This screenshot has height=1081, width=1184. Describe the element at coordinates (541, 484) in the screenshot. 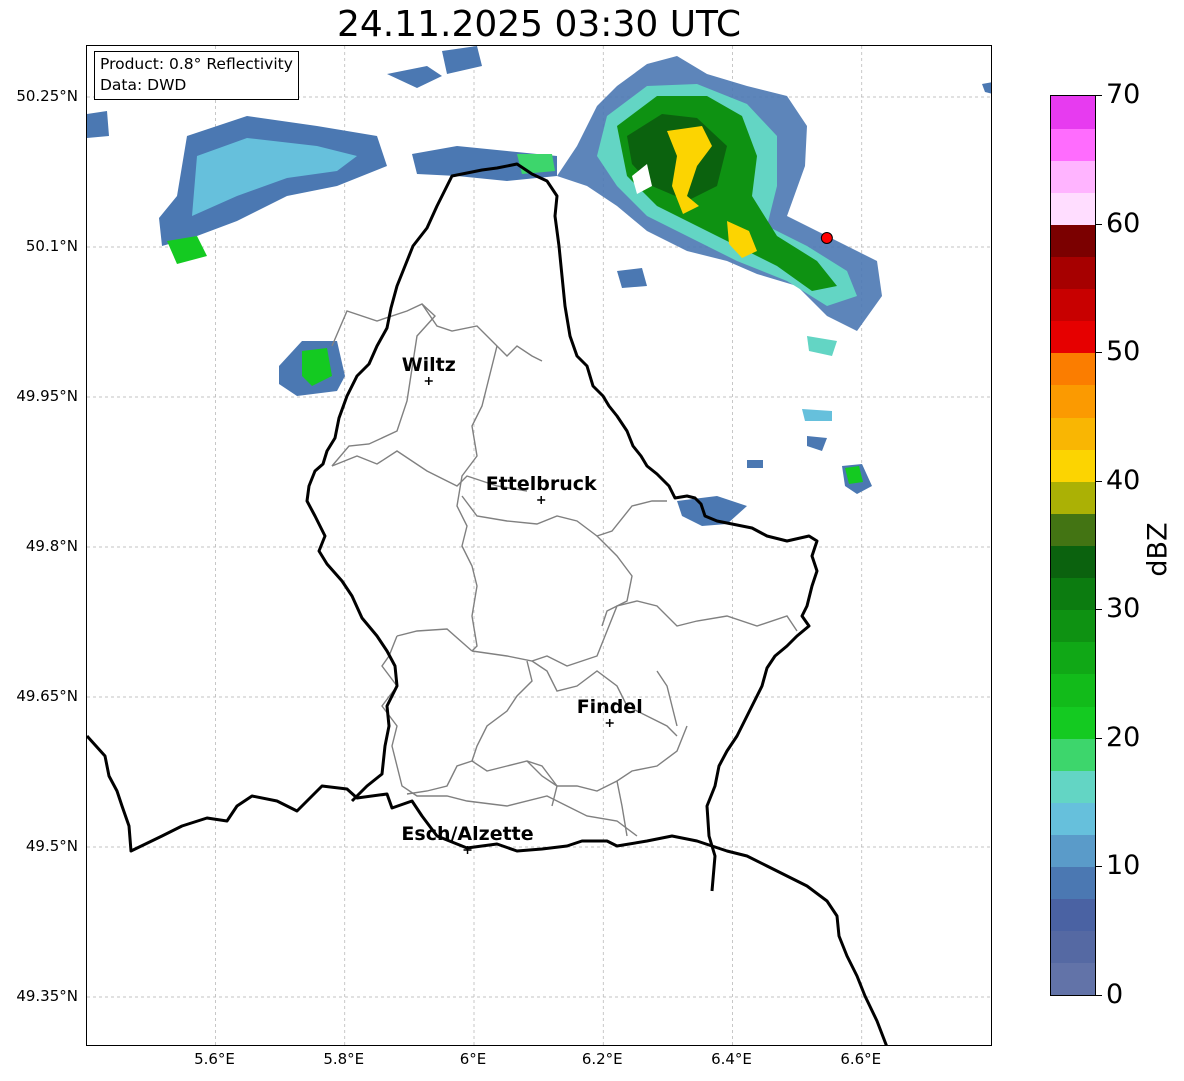

I see `city-label: Ettelbruck` at that location.